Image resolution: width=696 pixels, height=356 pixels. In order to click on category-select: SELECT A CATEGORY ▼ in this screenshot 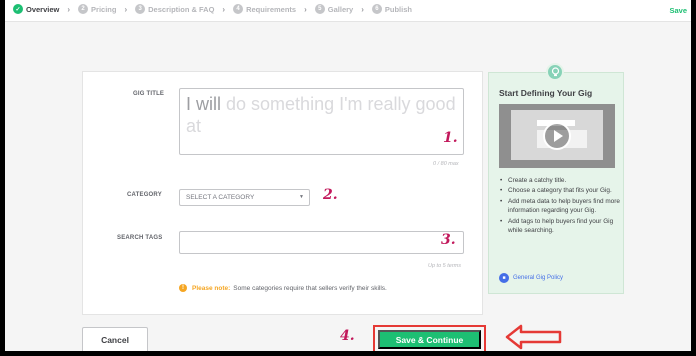, I will do `click(244, 197)`.